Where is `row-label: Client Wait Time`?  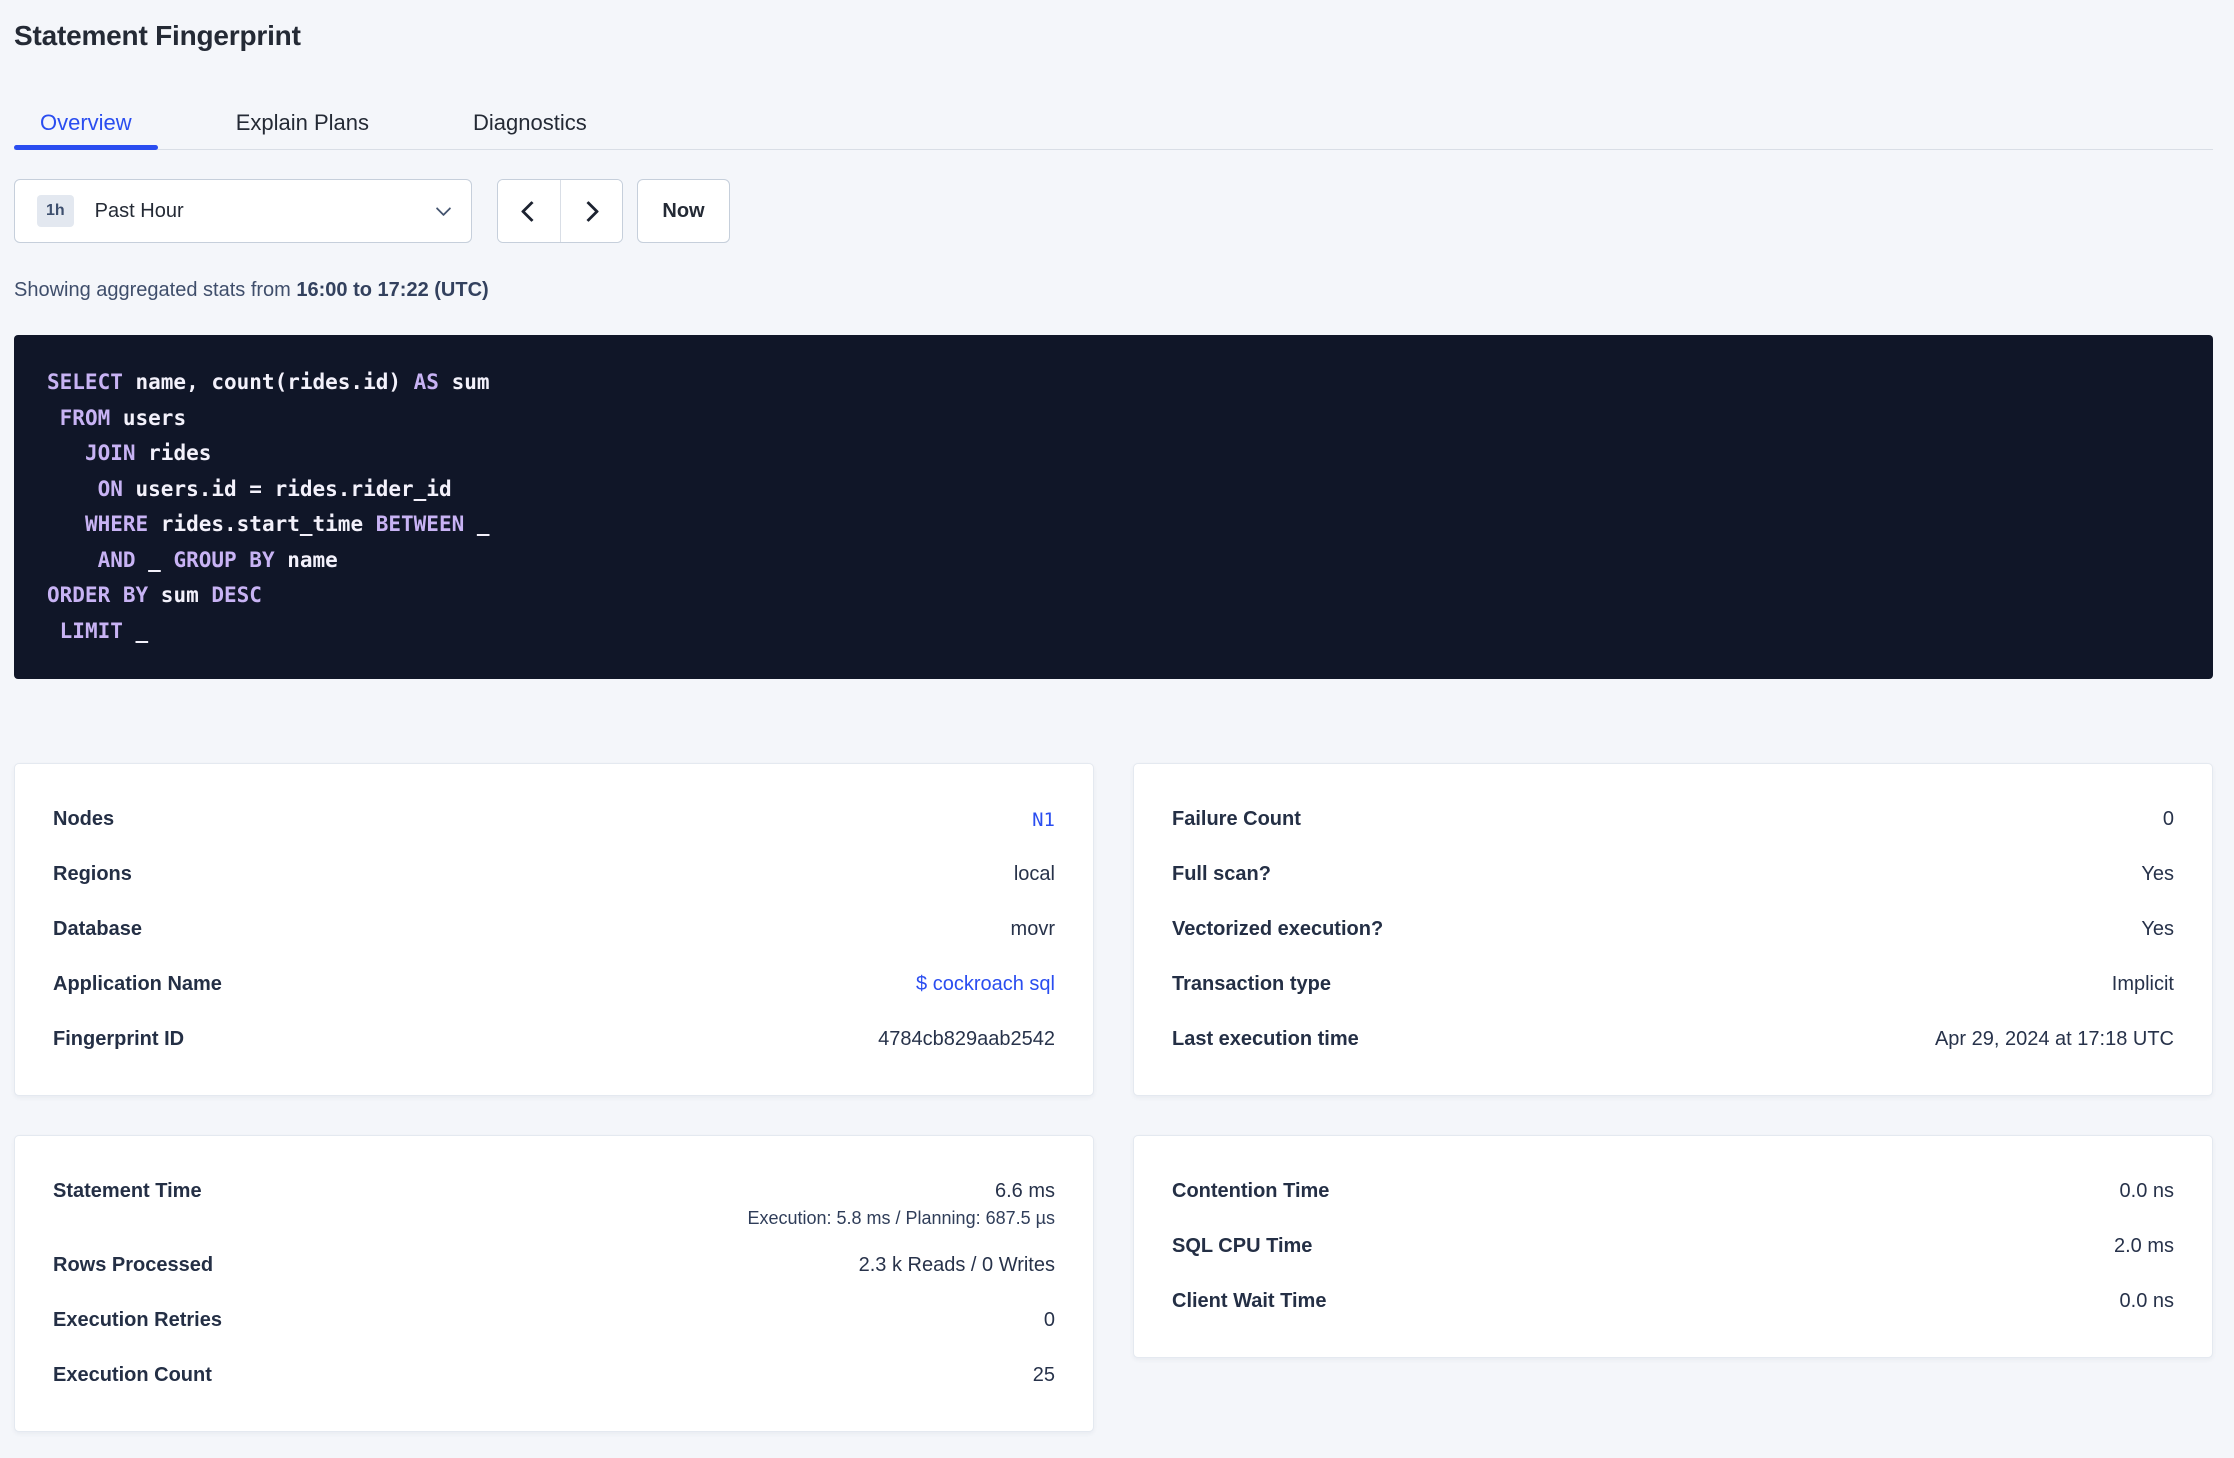
row-label: Client Wait Time is located at coordinates (1249, 1301).